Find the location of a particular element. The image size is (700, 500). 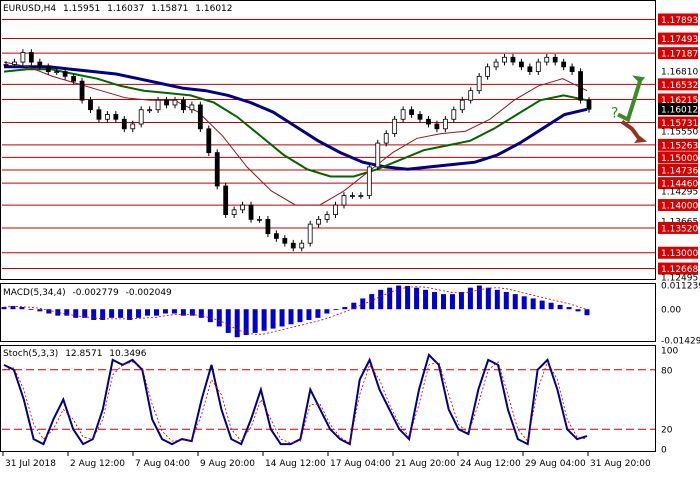

price-tick-label: 1.13520 is located at coordinates (679, 229).